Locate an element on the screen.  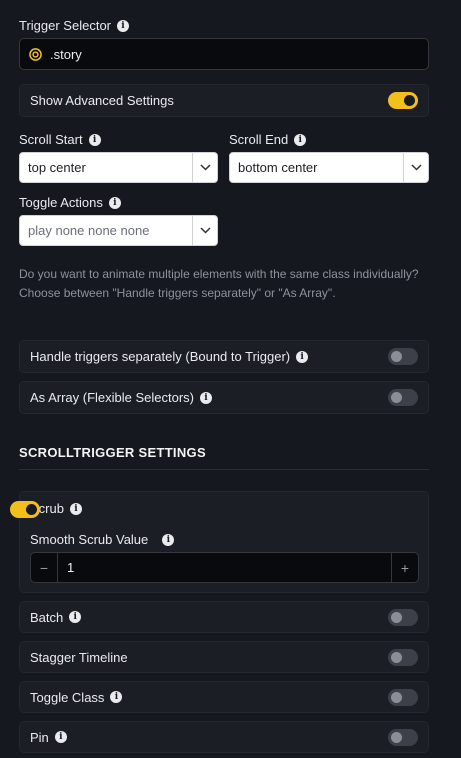
as-array-label: As Array (Flexible Selectors) is located at coordinates (112, 397).